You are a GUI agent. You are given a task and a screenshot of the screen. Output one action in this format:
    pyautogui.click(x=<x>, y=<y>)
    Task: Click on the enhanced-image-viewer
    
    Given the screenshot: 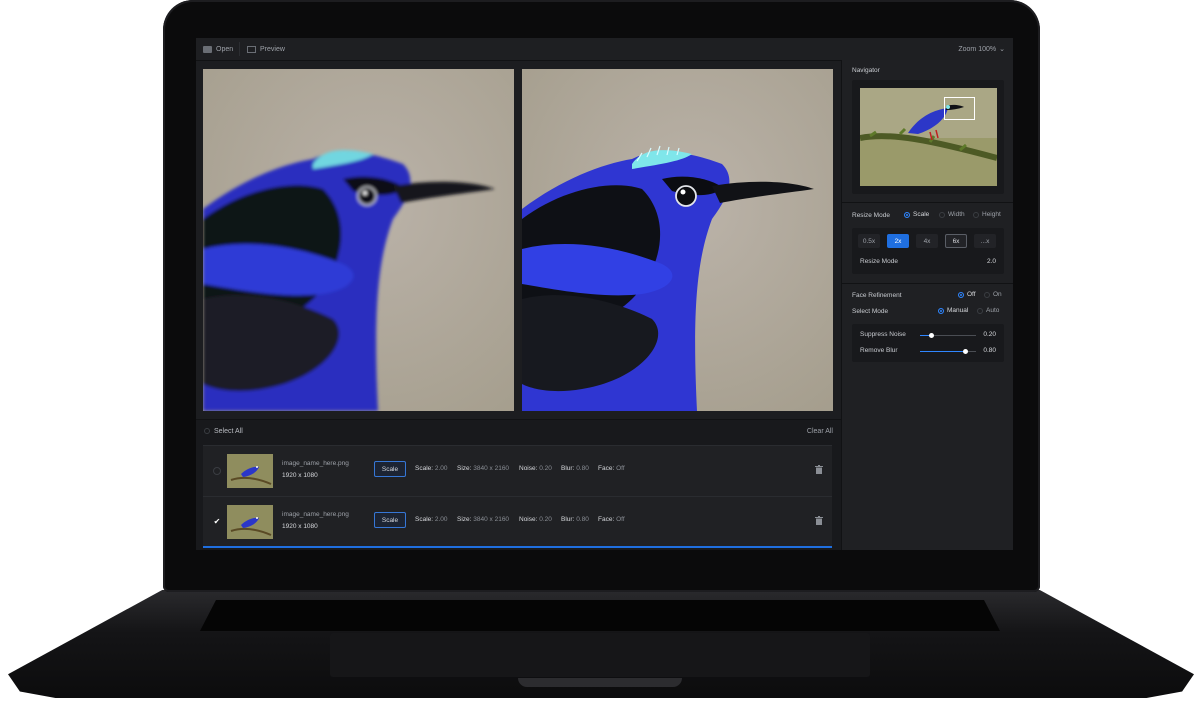 What is the action you would take?
    pyautogui.click(x=677, y=240)
    